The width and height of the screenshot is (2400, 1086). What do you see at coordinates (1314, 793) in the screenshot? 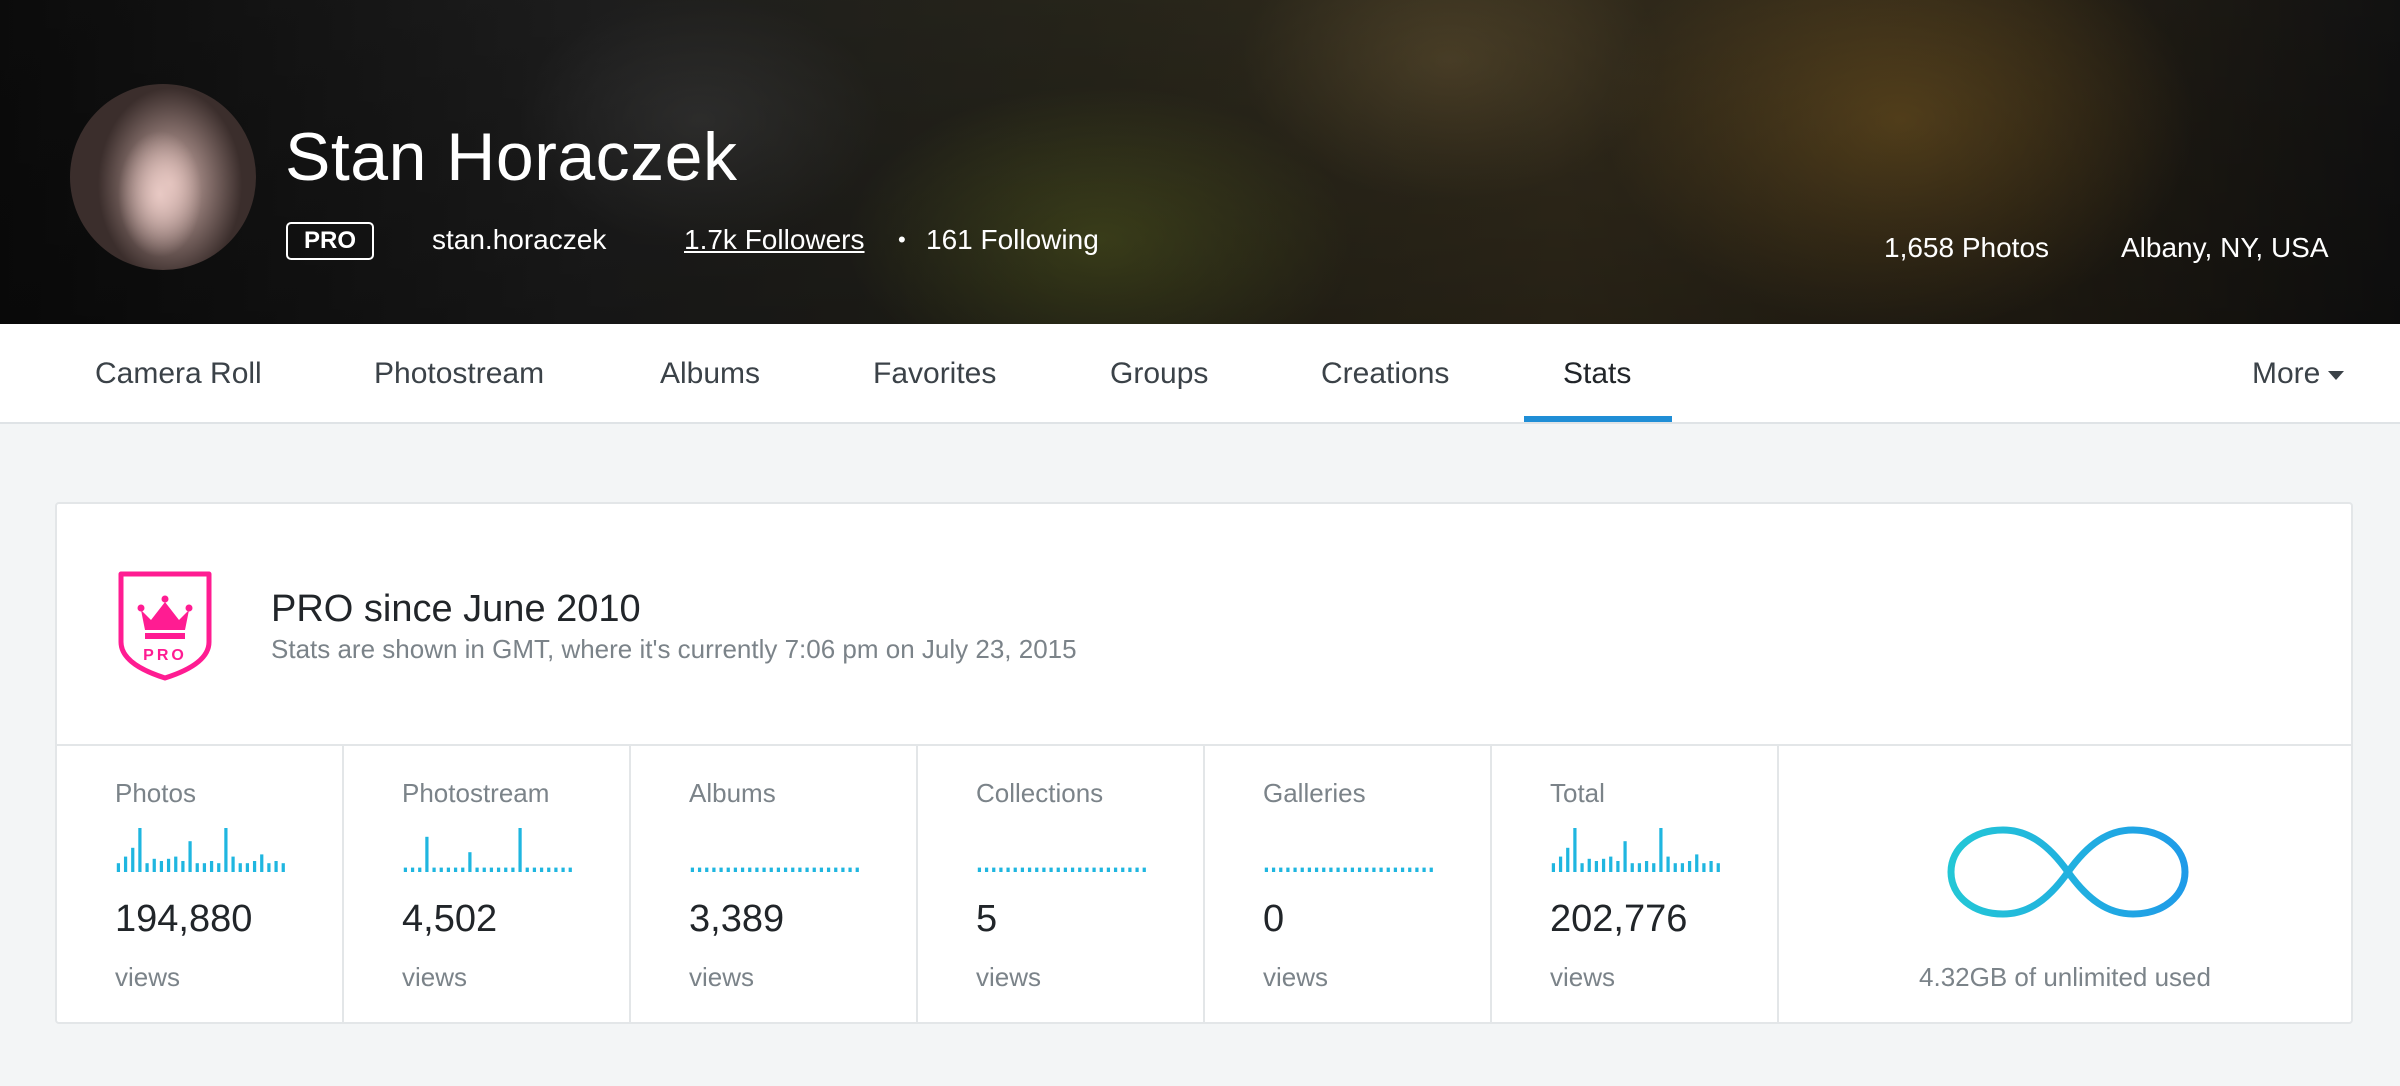
I see `stat-label: Galleries` at bounding box center [1314, 793].